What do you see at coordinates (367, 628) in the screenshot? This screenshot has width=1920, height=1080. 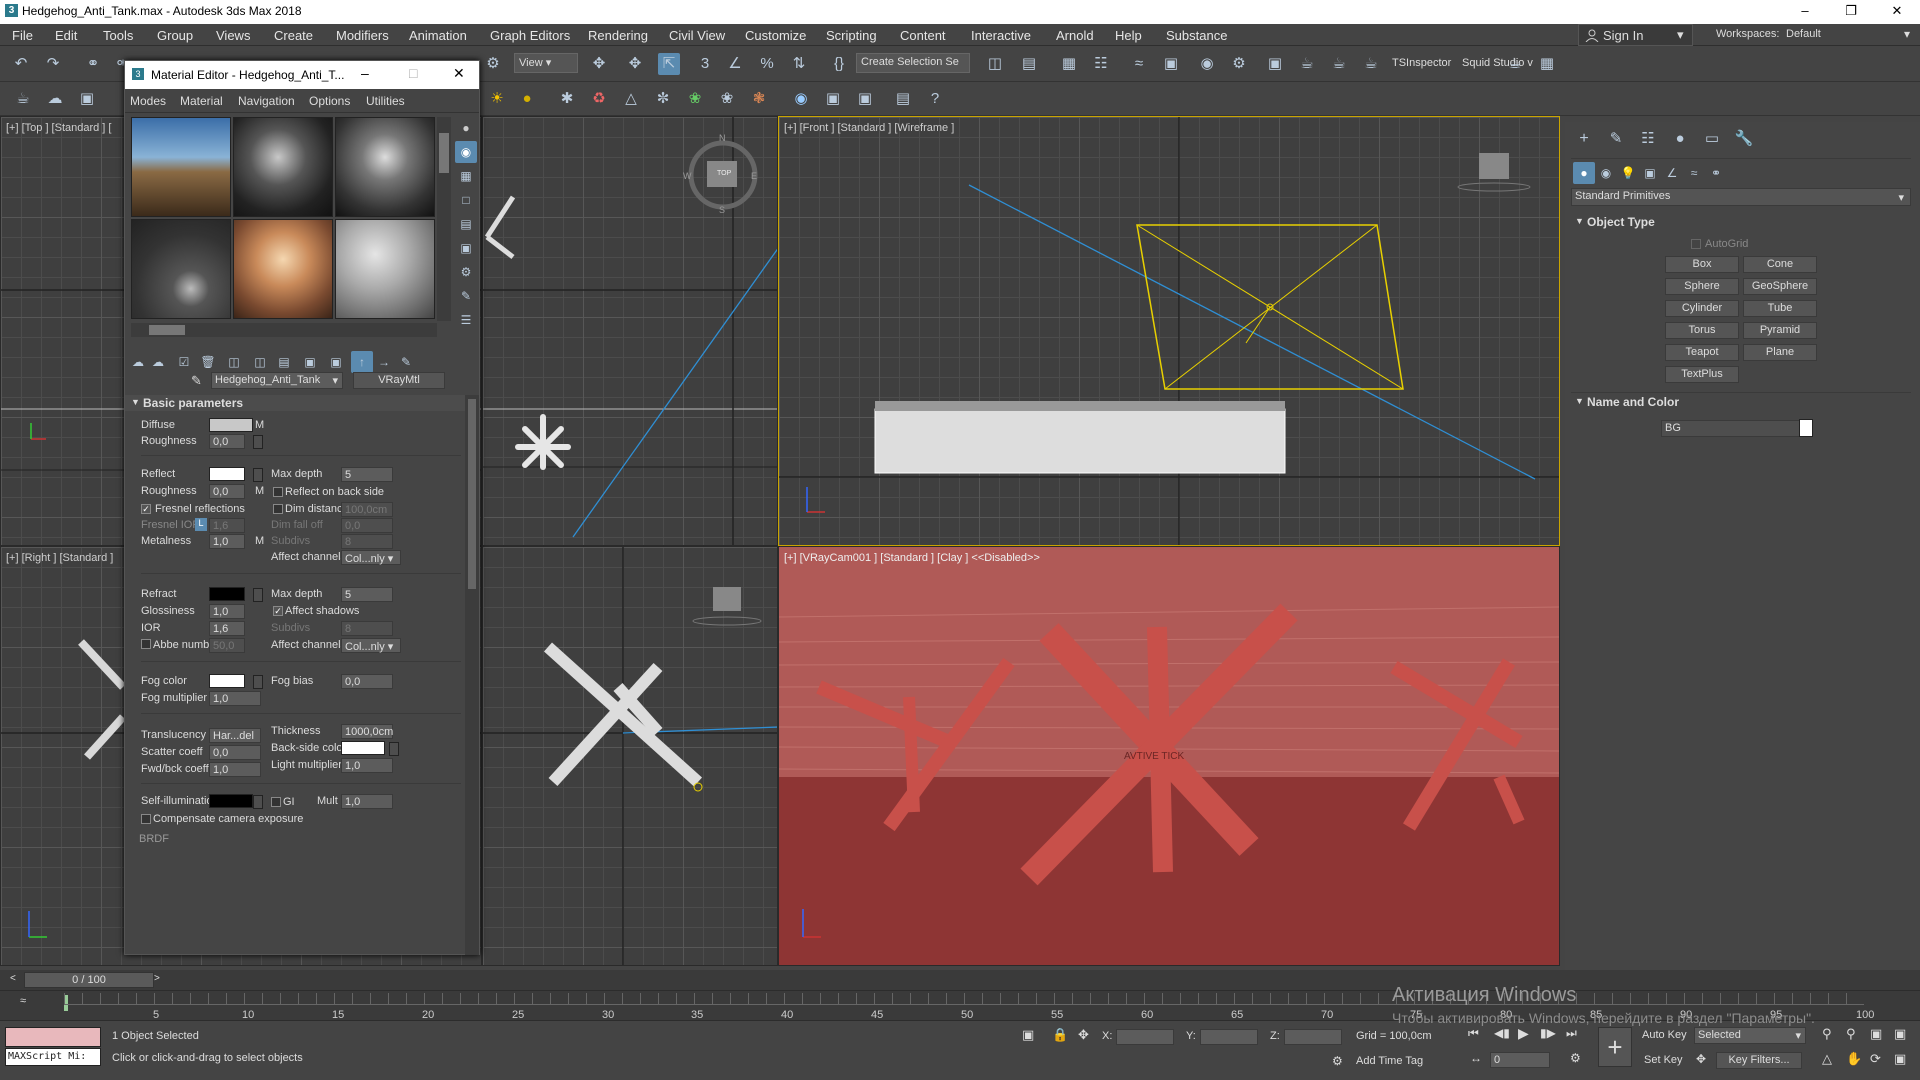 I see `refract-subdivs-spinner: 8` at bounding box center [367, 628].